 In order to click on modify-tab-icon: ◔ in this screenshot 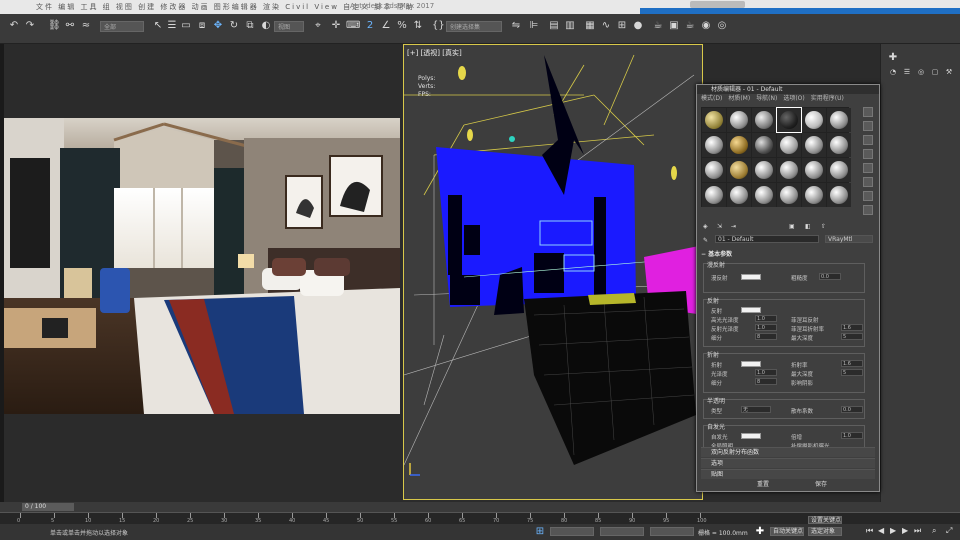, I will do `click(893, 72)`.